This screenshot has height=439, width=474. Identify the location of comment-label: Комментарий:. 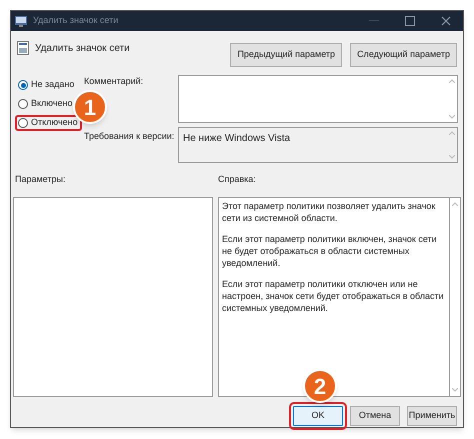
(114, 81).